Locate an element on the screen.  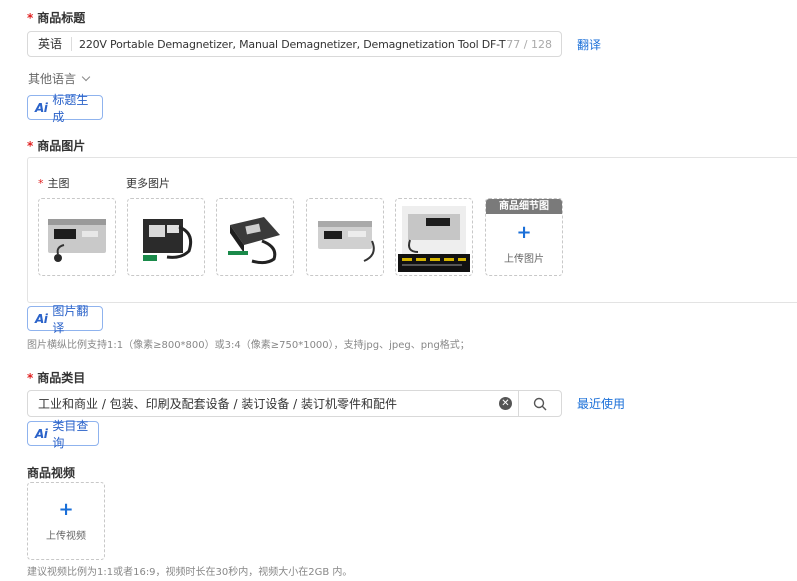
title-label: * 商品标题 is located at coordinates (56, 18).